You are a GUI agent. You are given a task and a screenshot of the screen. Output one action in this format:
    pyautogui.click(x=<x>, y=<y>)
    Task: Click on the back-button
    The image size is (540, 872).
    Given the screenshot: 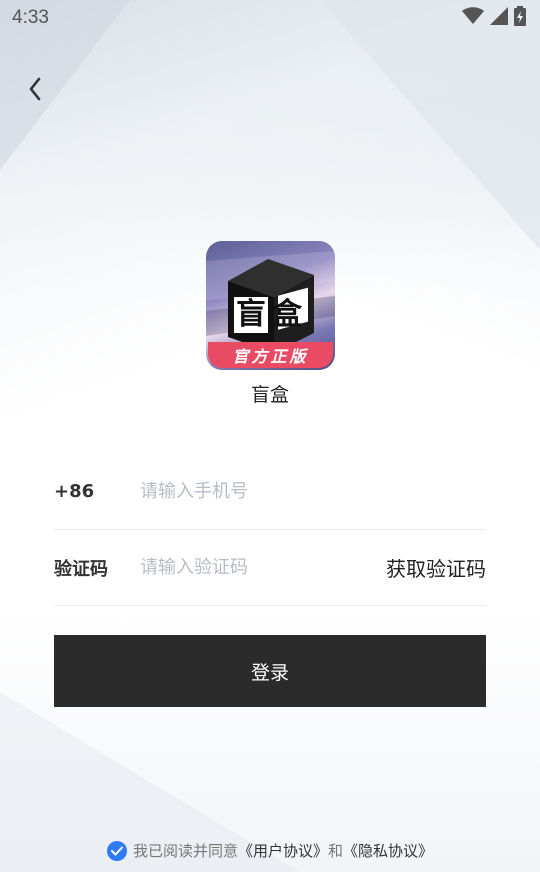 What is the action you would take?
    pyautogui.click(x=35, y=91)
    